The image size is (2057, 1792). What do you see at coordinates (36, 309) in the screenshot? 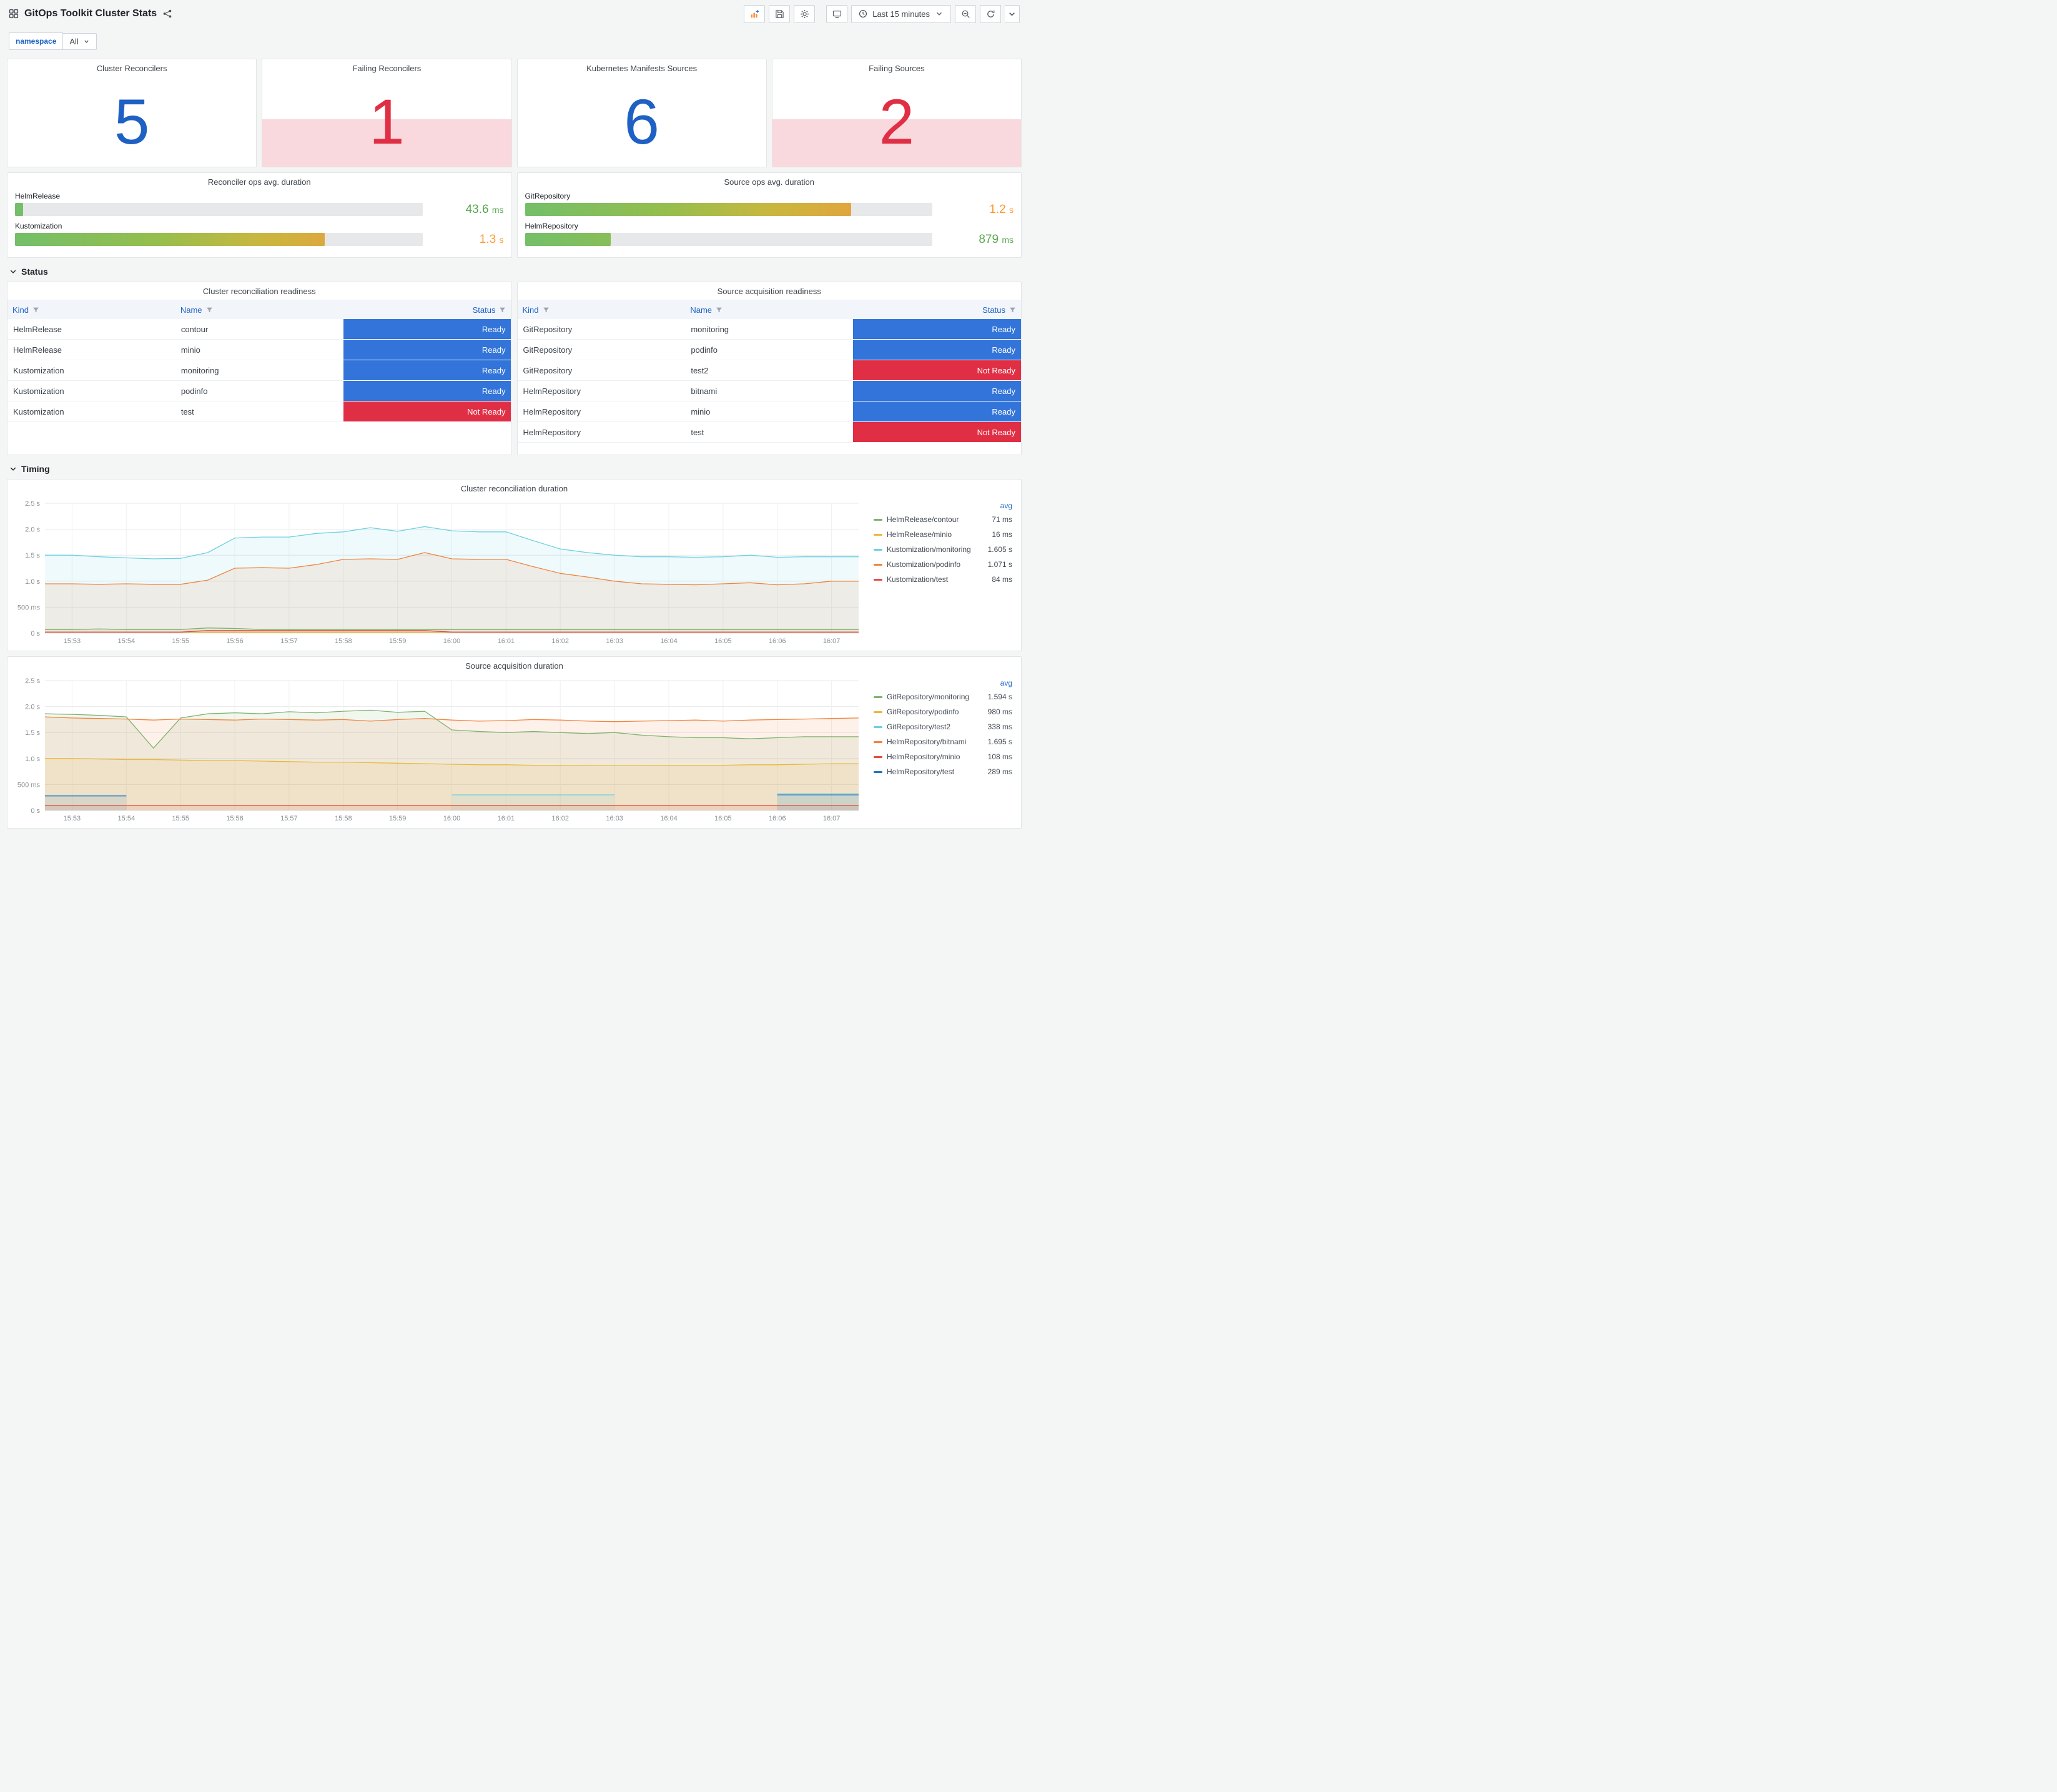
I see `filter-icon` at bounding box center [36, 309].